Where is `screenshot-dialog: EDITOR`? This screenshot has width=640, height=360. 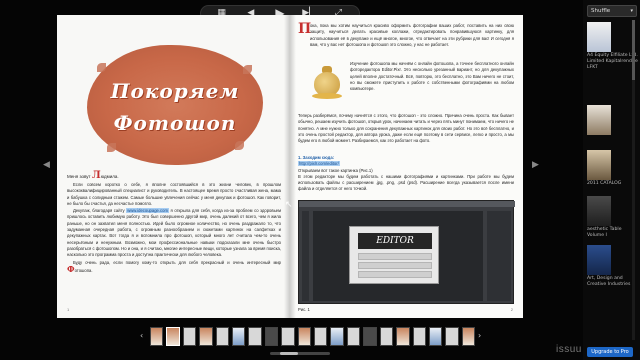 screenshot-dialog: EDITOR is located at coordinates (394, 255).